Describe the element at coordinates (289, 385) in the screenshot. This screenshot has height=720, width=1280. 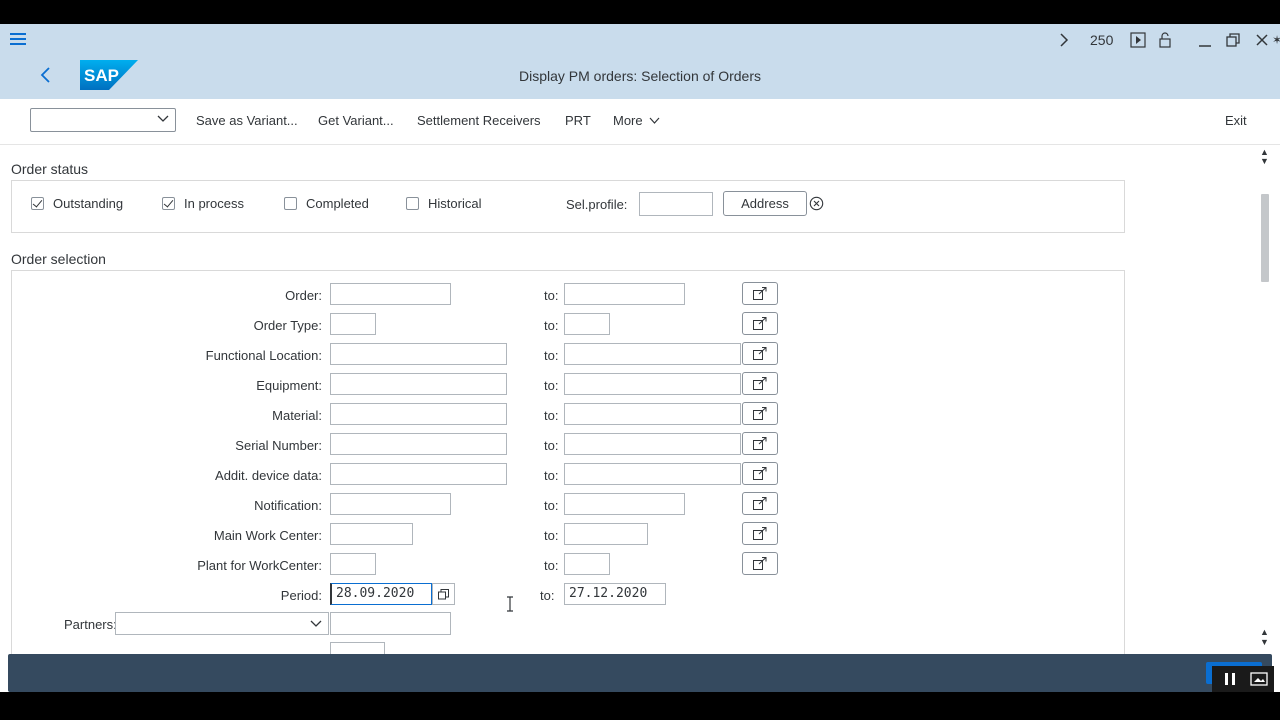
I see `equipment-label: Equipment:` at that location.